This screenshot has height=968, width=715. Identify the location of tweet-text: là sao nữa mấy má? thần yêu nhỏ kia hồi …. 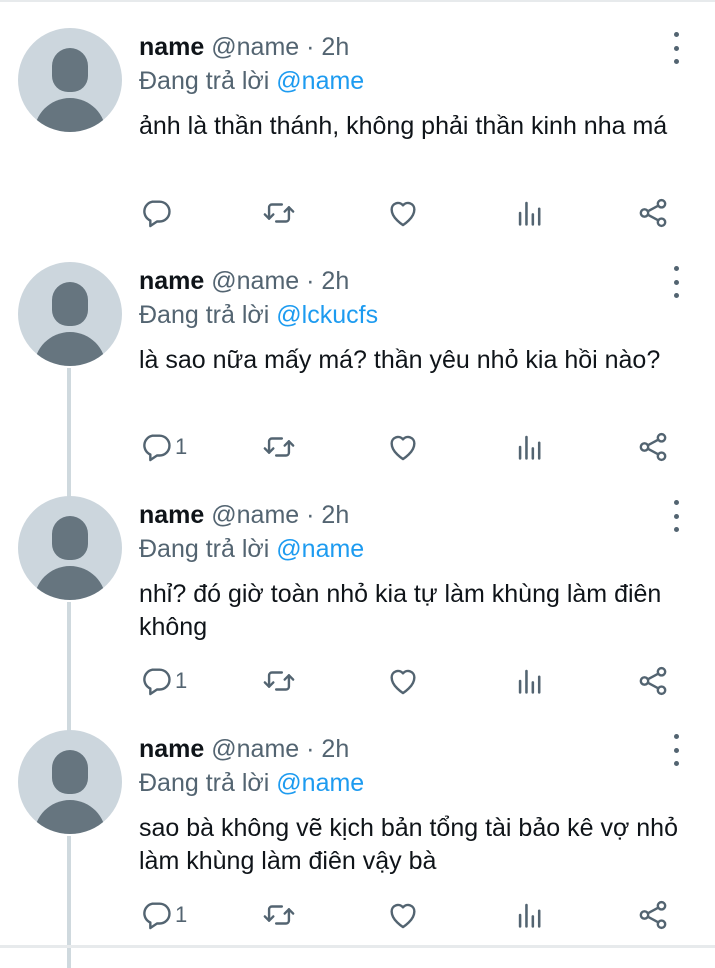
(400, 360).